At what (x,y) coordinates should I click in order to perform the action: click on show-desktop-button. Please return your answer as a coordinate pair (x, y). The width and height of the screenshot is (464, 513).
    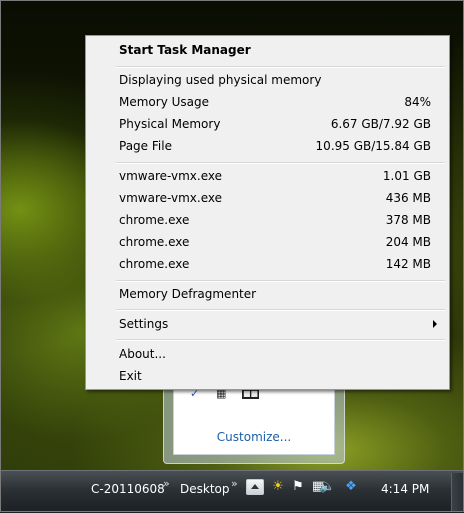
    Looking at the image, I should click on (457, 492).